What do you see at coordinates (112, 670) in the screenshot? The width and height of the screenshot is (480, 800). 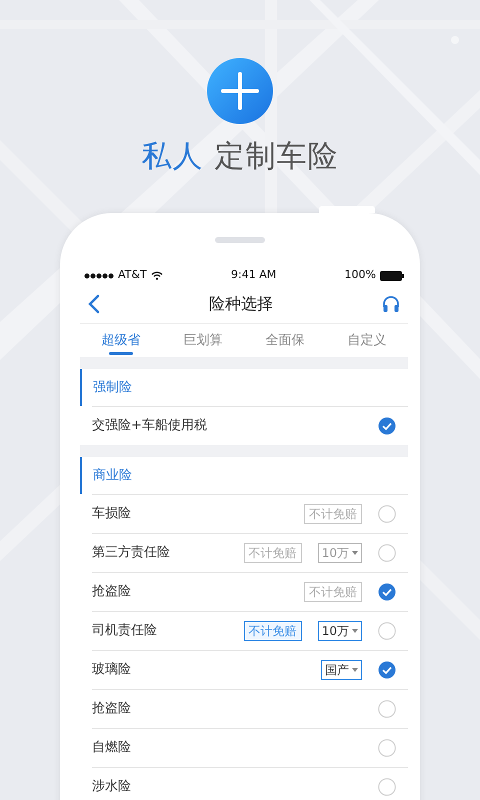 I see `insurance-name: 玻璃险` at bounding box center [112, 670].